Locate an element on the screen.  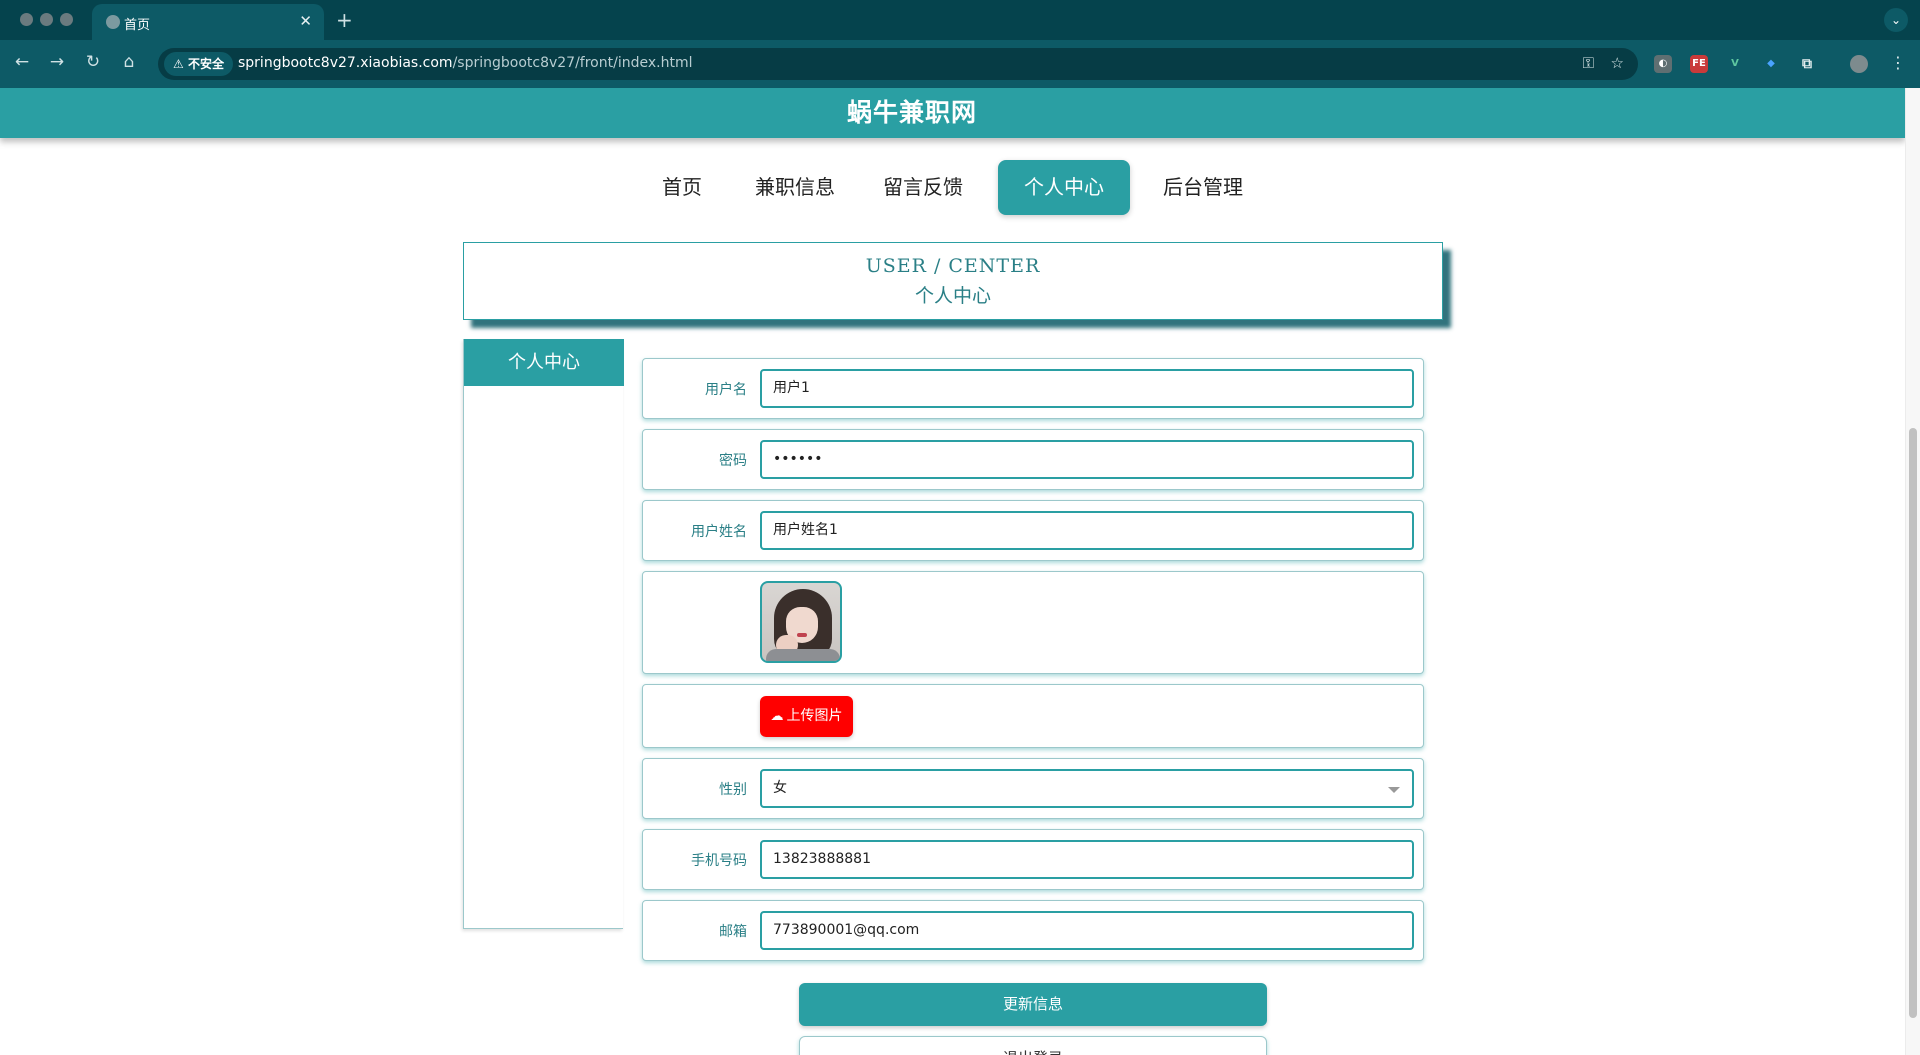
phone-input: 13823888881 is located at coordinates (1087, 859).